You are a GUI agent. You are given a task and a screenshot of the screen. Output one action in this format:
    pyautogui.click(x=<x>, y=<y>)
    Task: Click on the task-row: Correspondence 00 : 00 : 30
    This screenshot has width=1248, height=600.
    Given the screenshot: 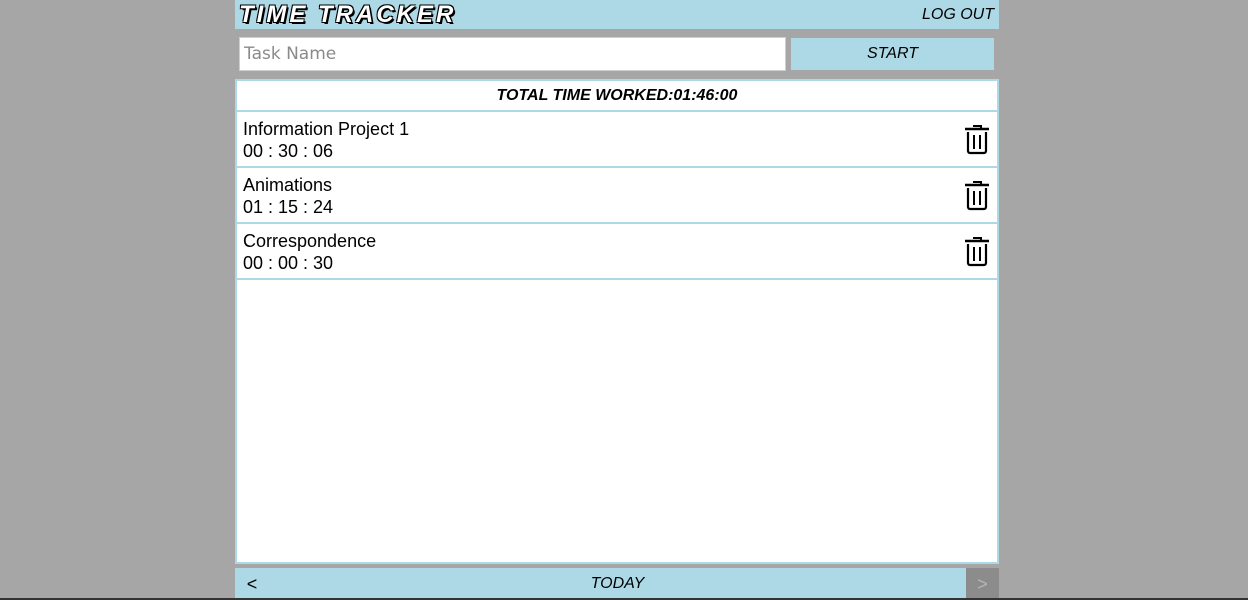 What is the action you would take?
    pyautogui.click(x=617, y=252)
    